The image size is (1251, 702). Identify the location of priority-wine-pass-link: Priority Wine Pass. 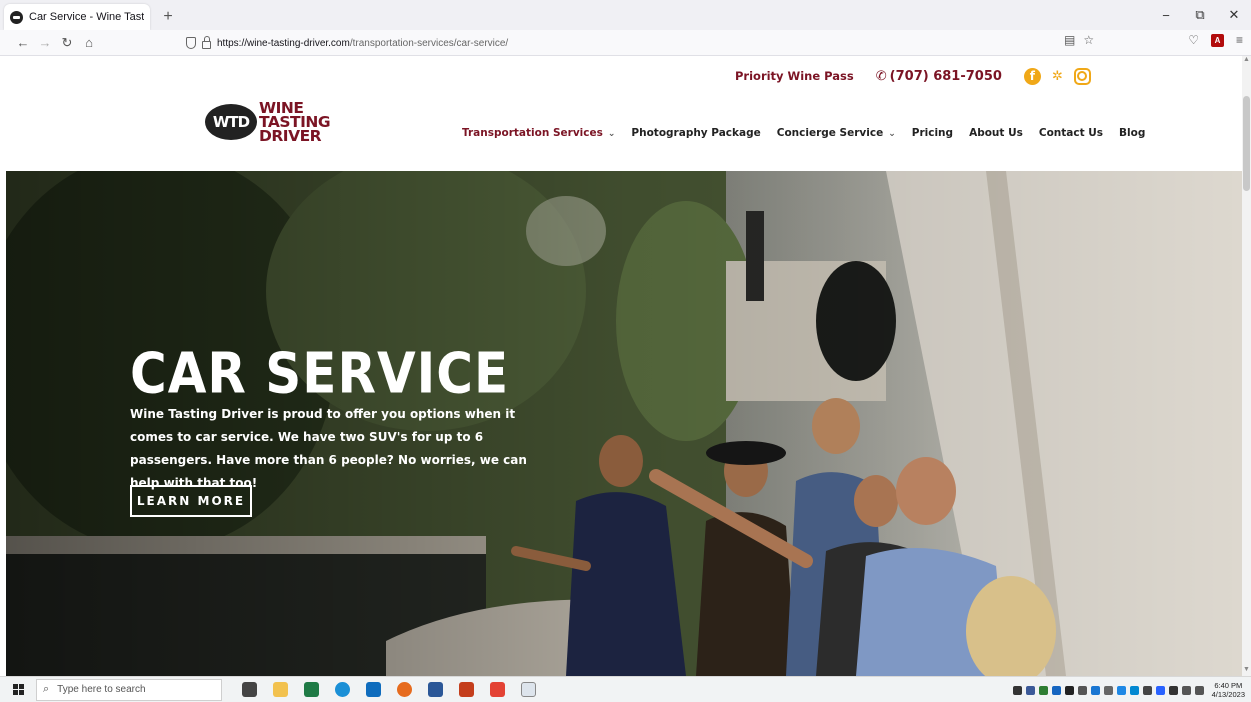
(794, 76).